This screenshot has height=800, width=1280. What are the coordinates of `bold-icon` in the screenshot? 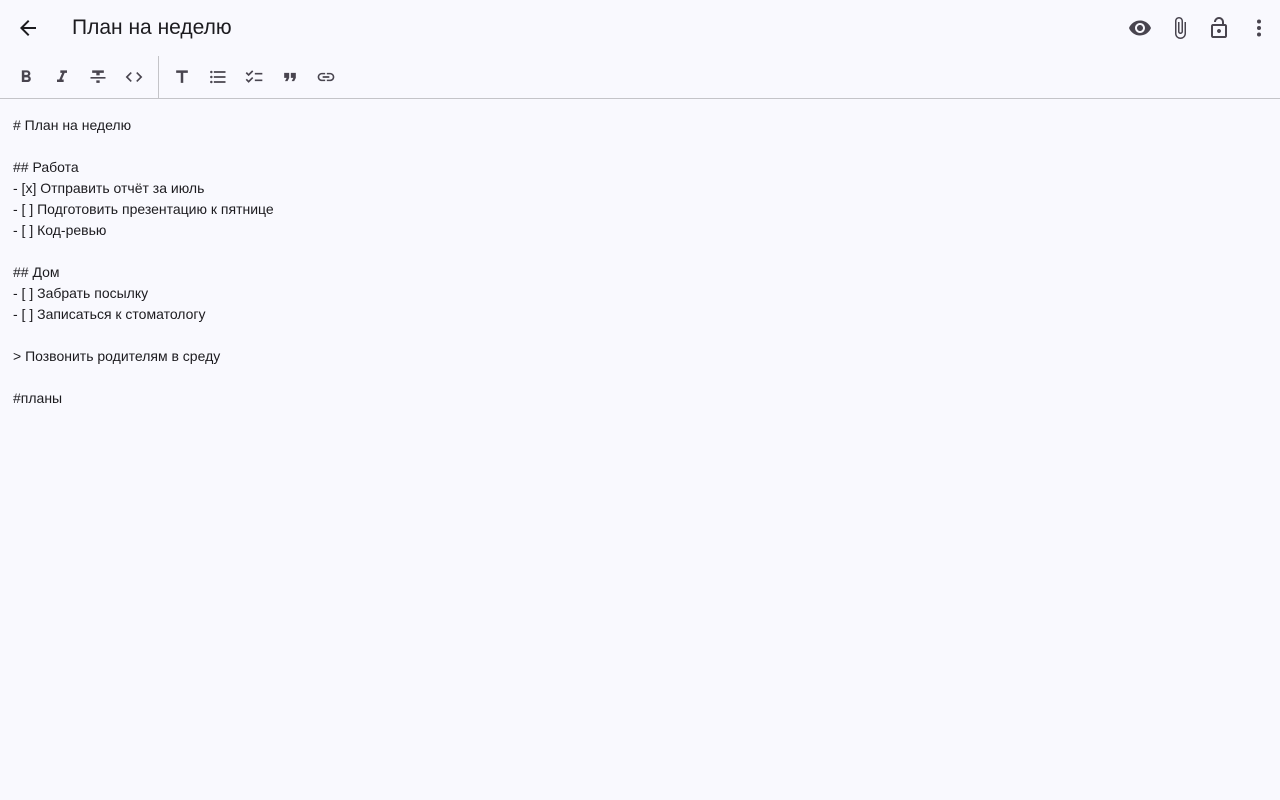 It's located at (26, 77).